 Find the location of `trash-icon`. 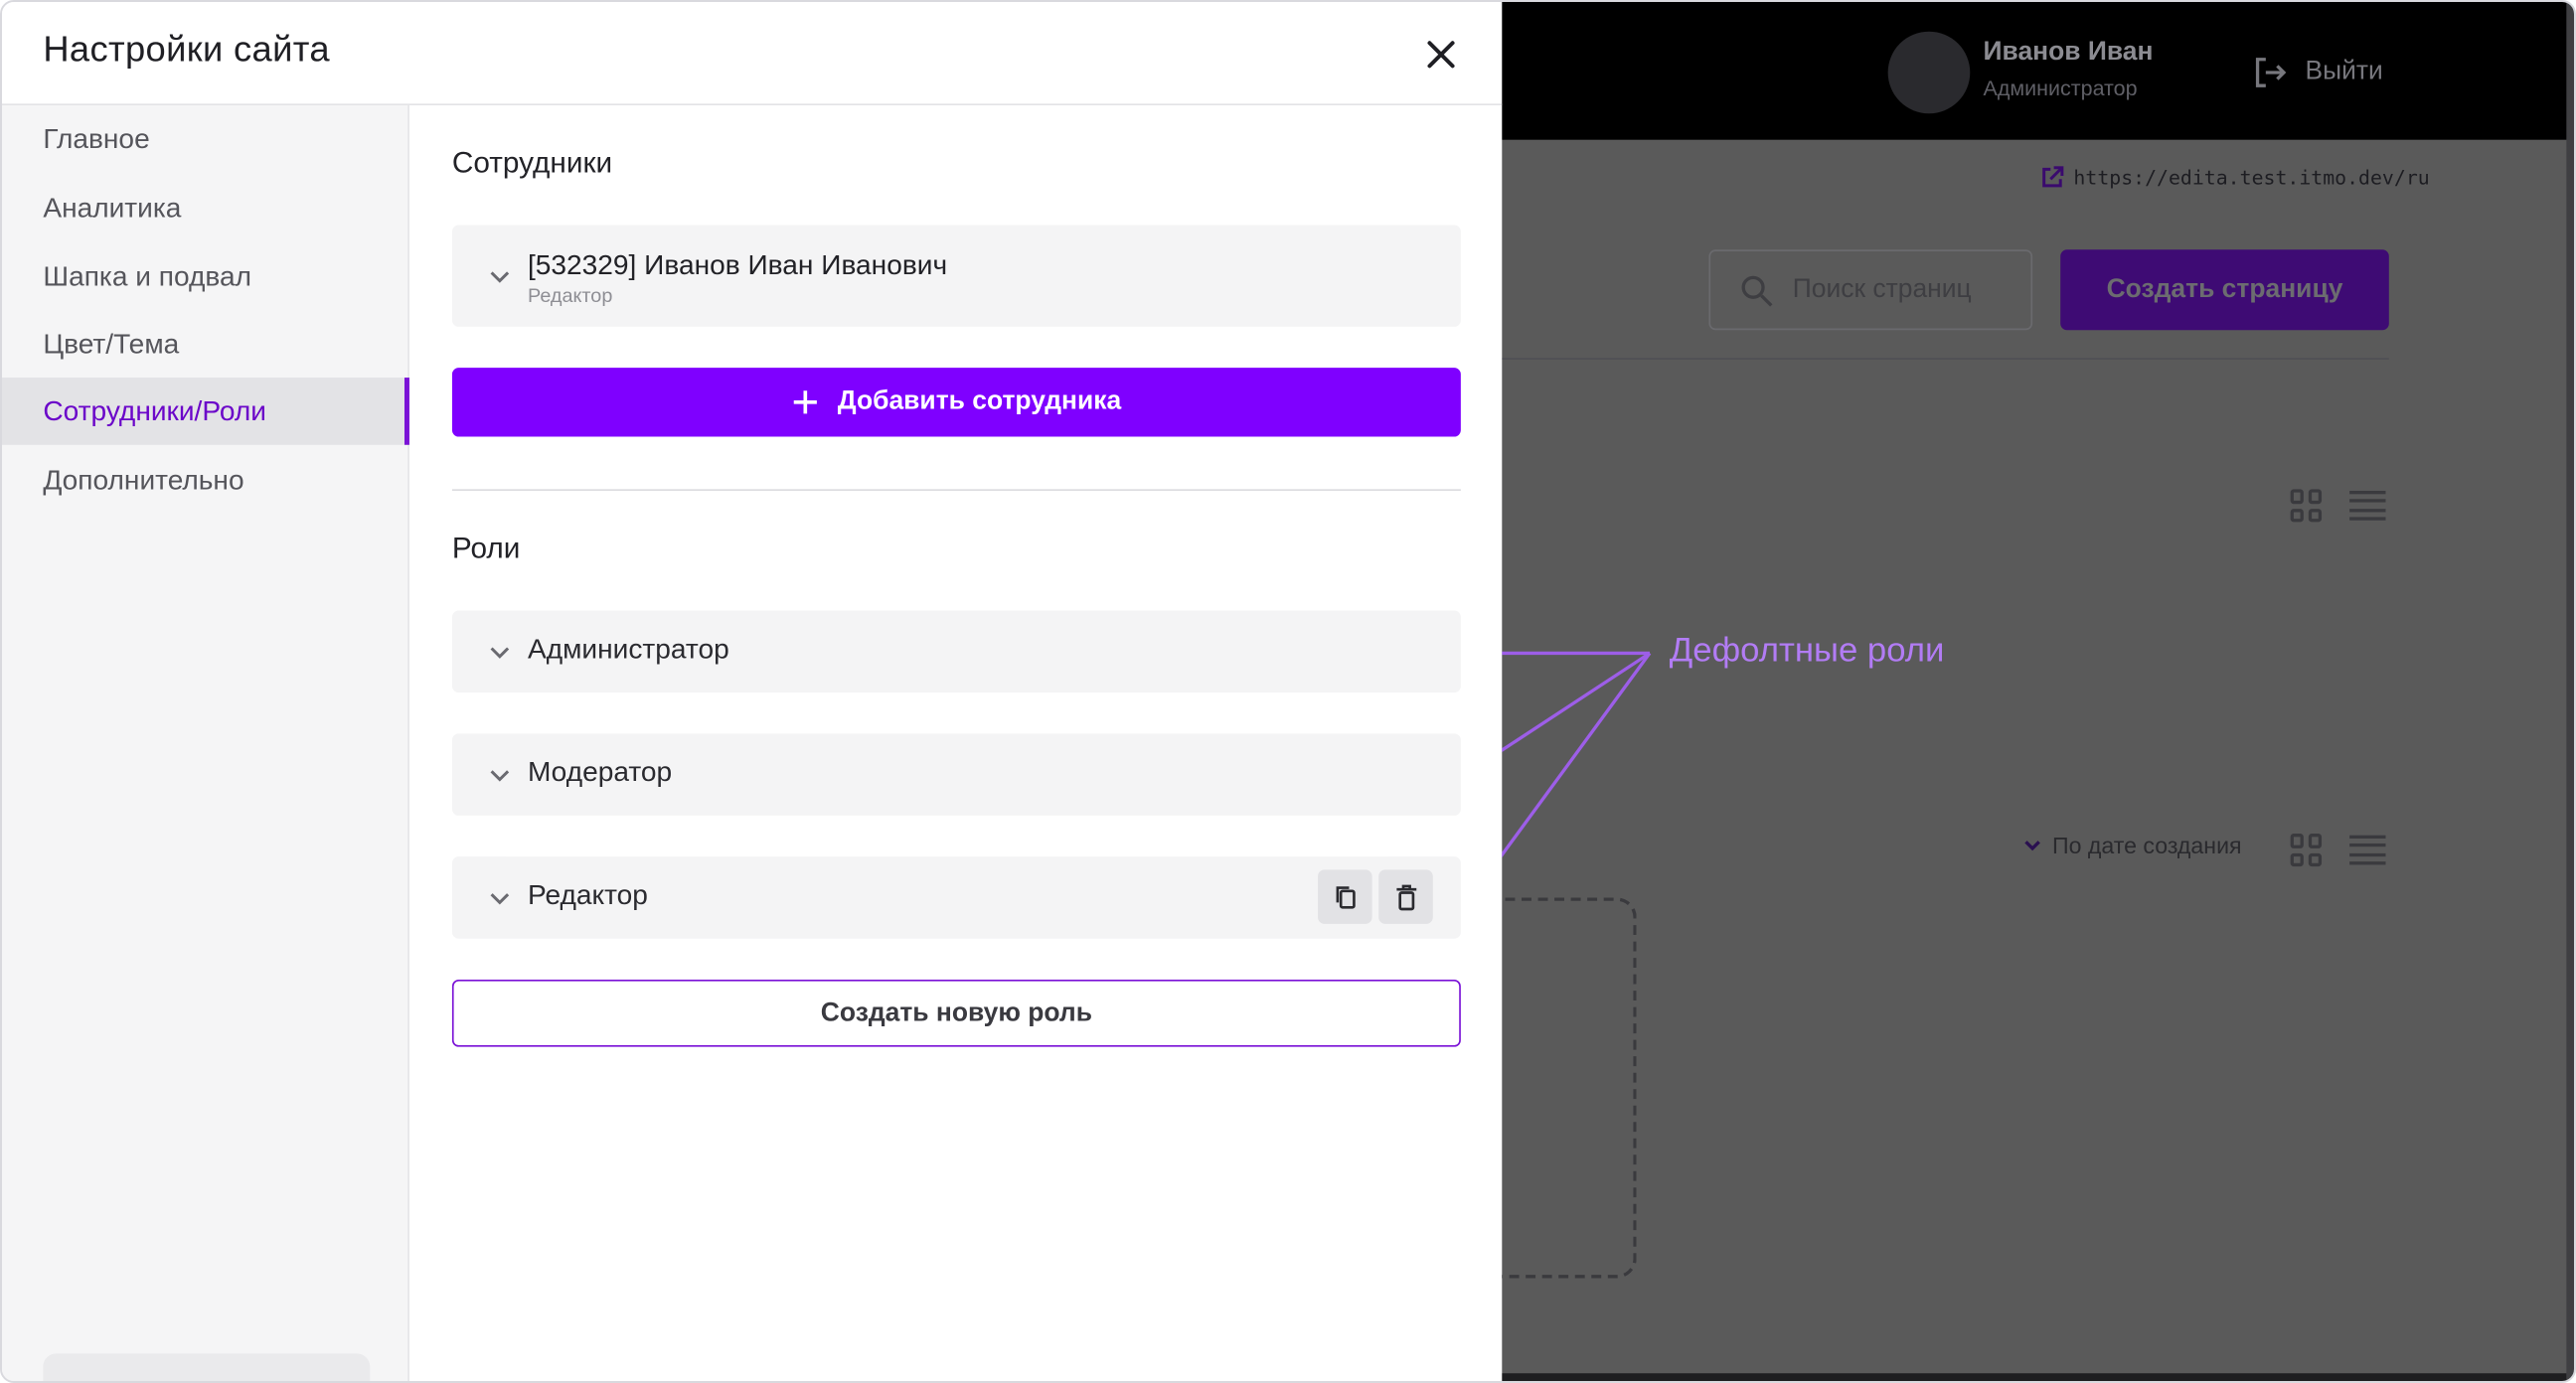

trash-icon is located at coordinates (1405, 897).